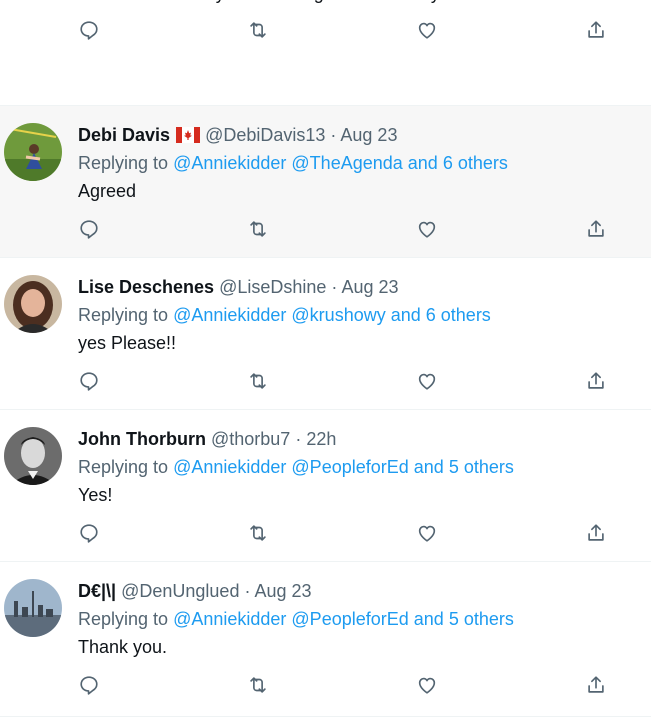 This screenshot has height=717, width=651. What do you see at coordinates (127, 343) in the screenshot?
I see `tweet-text: yes Please!!` at bounding box center [127, 343].